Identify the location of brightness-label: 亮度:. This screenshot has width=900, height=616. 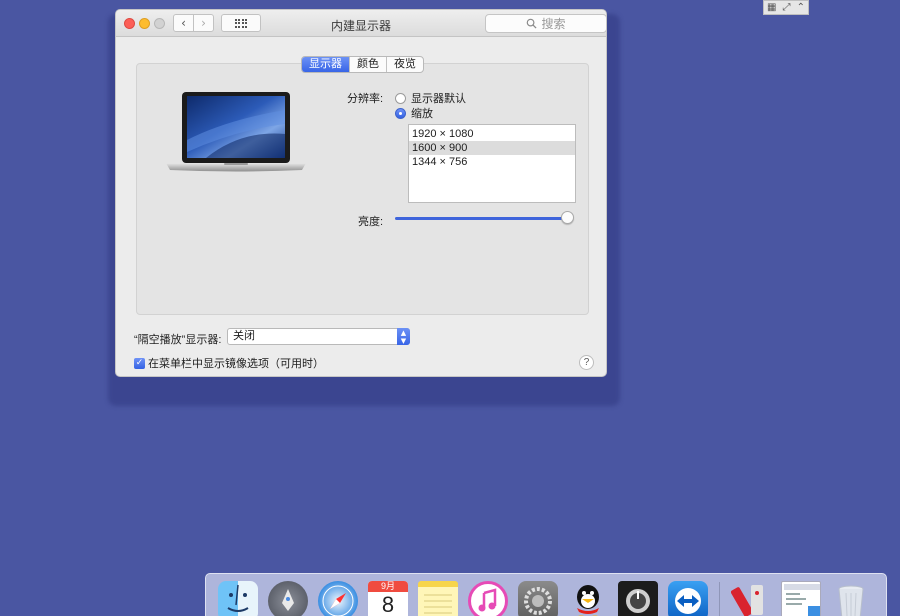
(371, 222).